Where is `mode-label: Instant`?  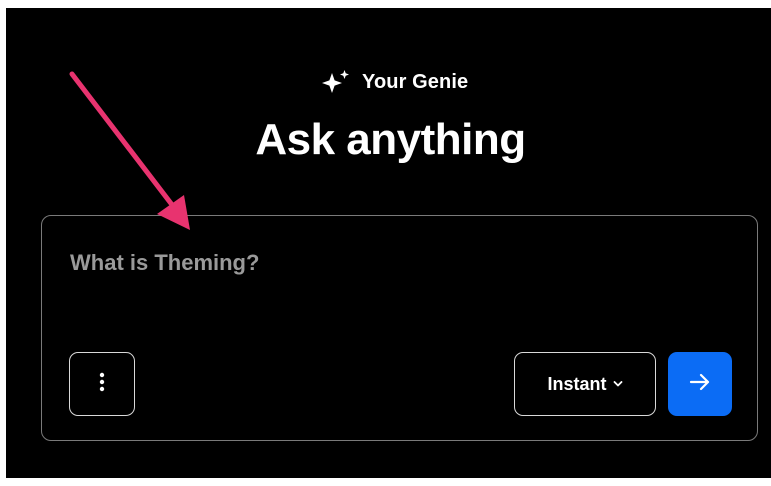 mode-label: Instant is located at coordinates (577, 383).